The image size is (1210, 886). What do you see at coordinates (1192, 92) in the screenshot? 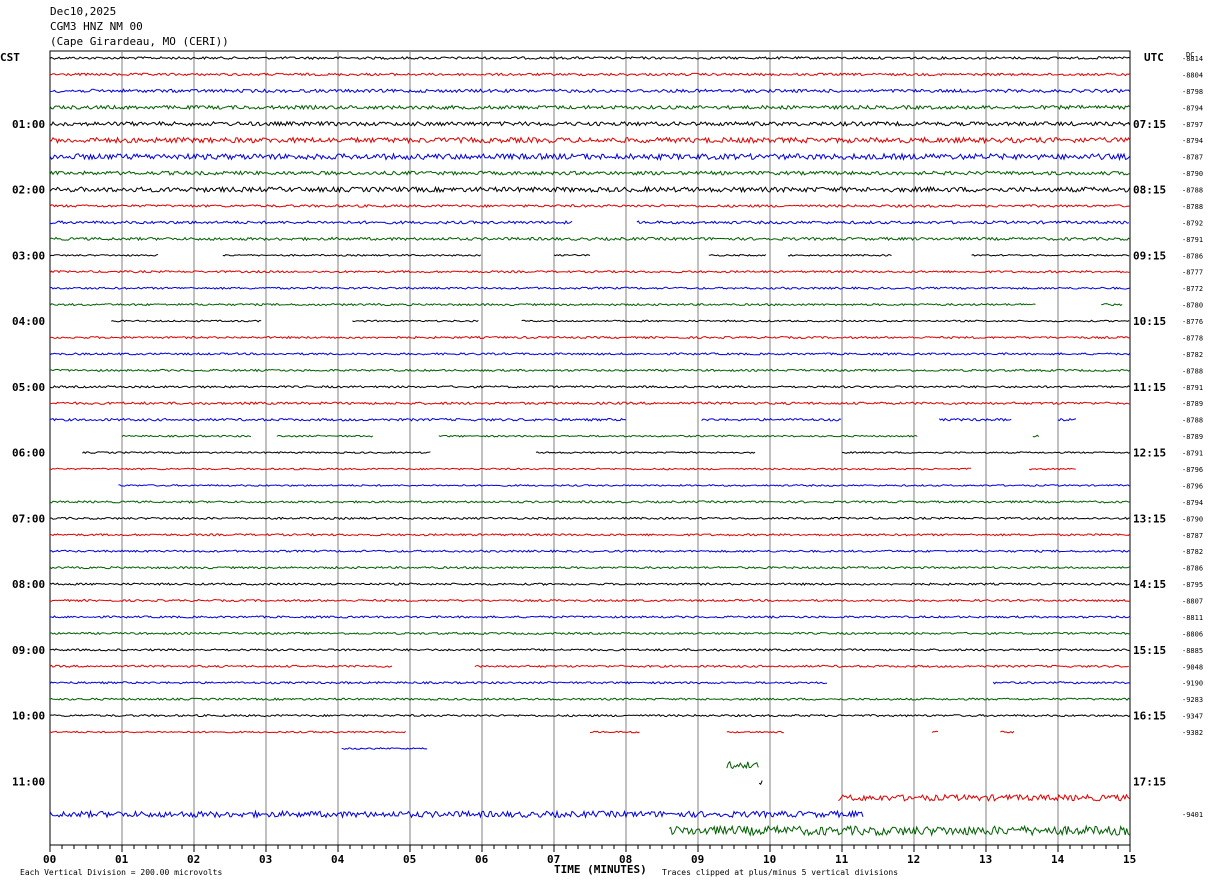
I see `dc-offset-label: -8798` at bounding box center [1192, 92].